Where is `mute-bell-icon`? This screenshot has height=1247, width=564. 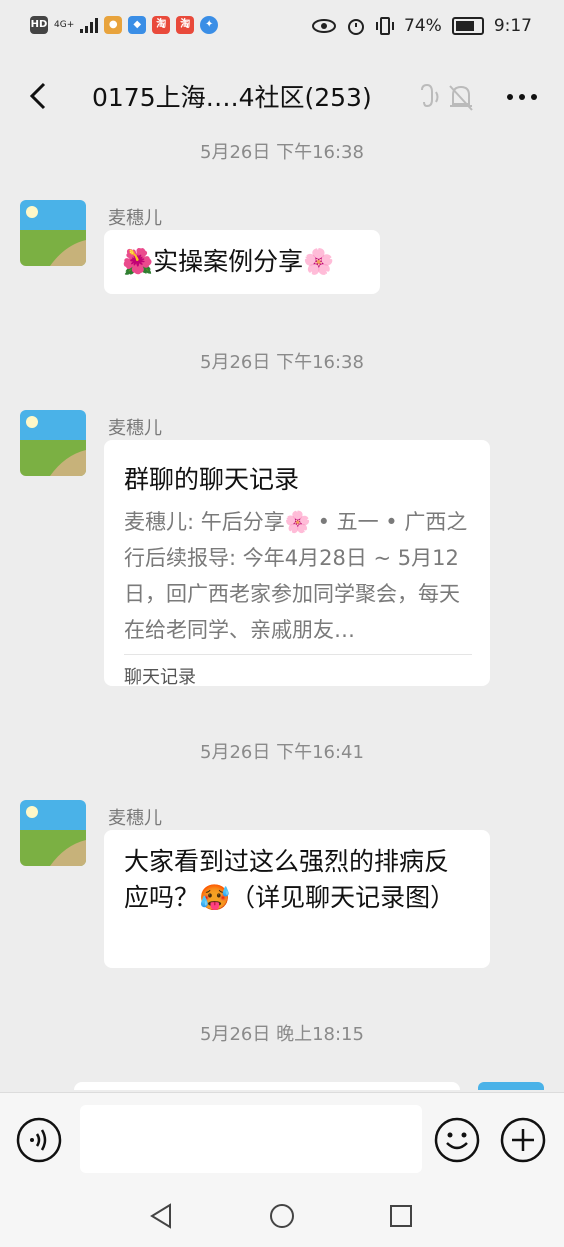
mute-bell-icon is located at coordinates (461, 98).